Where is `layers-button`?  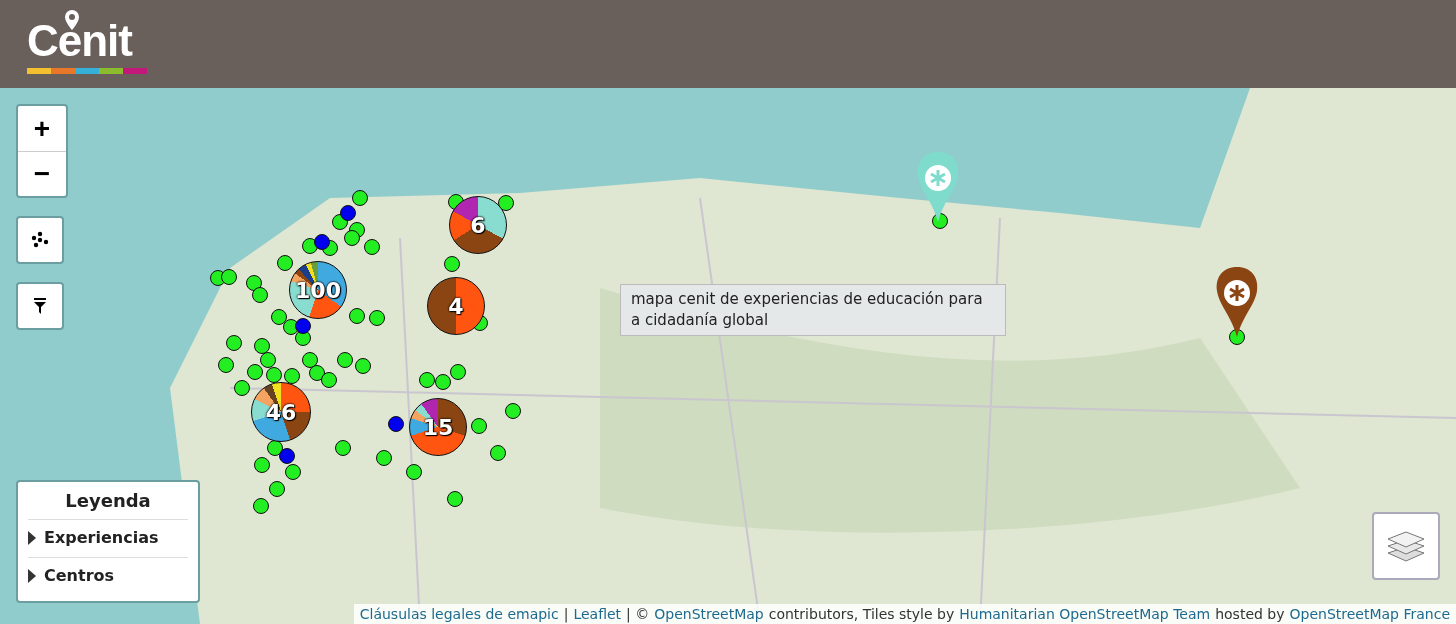
layers-button is located at coordinates (1406, 546).